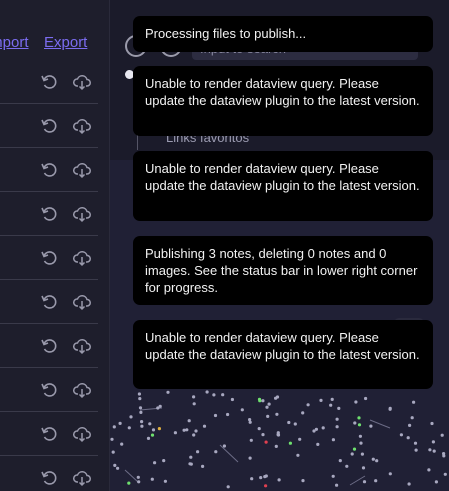 The height and width of the screenshot is (491, 449). What do you see at coordinates (65, 42) in the screenshot?
I see `export-link: Export` at bounding box center [65, 42].